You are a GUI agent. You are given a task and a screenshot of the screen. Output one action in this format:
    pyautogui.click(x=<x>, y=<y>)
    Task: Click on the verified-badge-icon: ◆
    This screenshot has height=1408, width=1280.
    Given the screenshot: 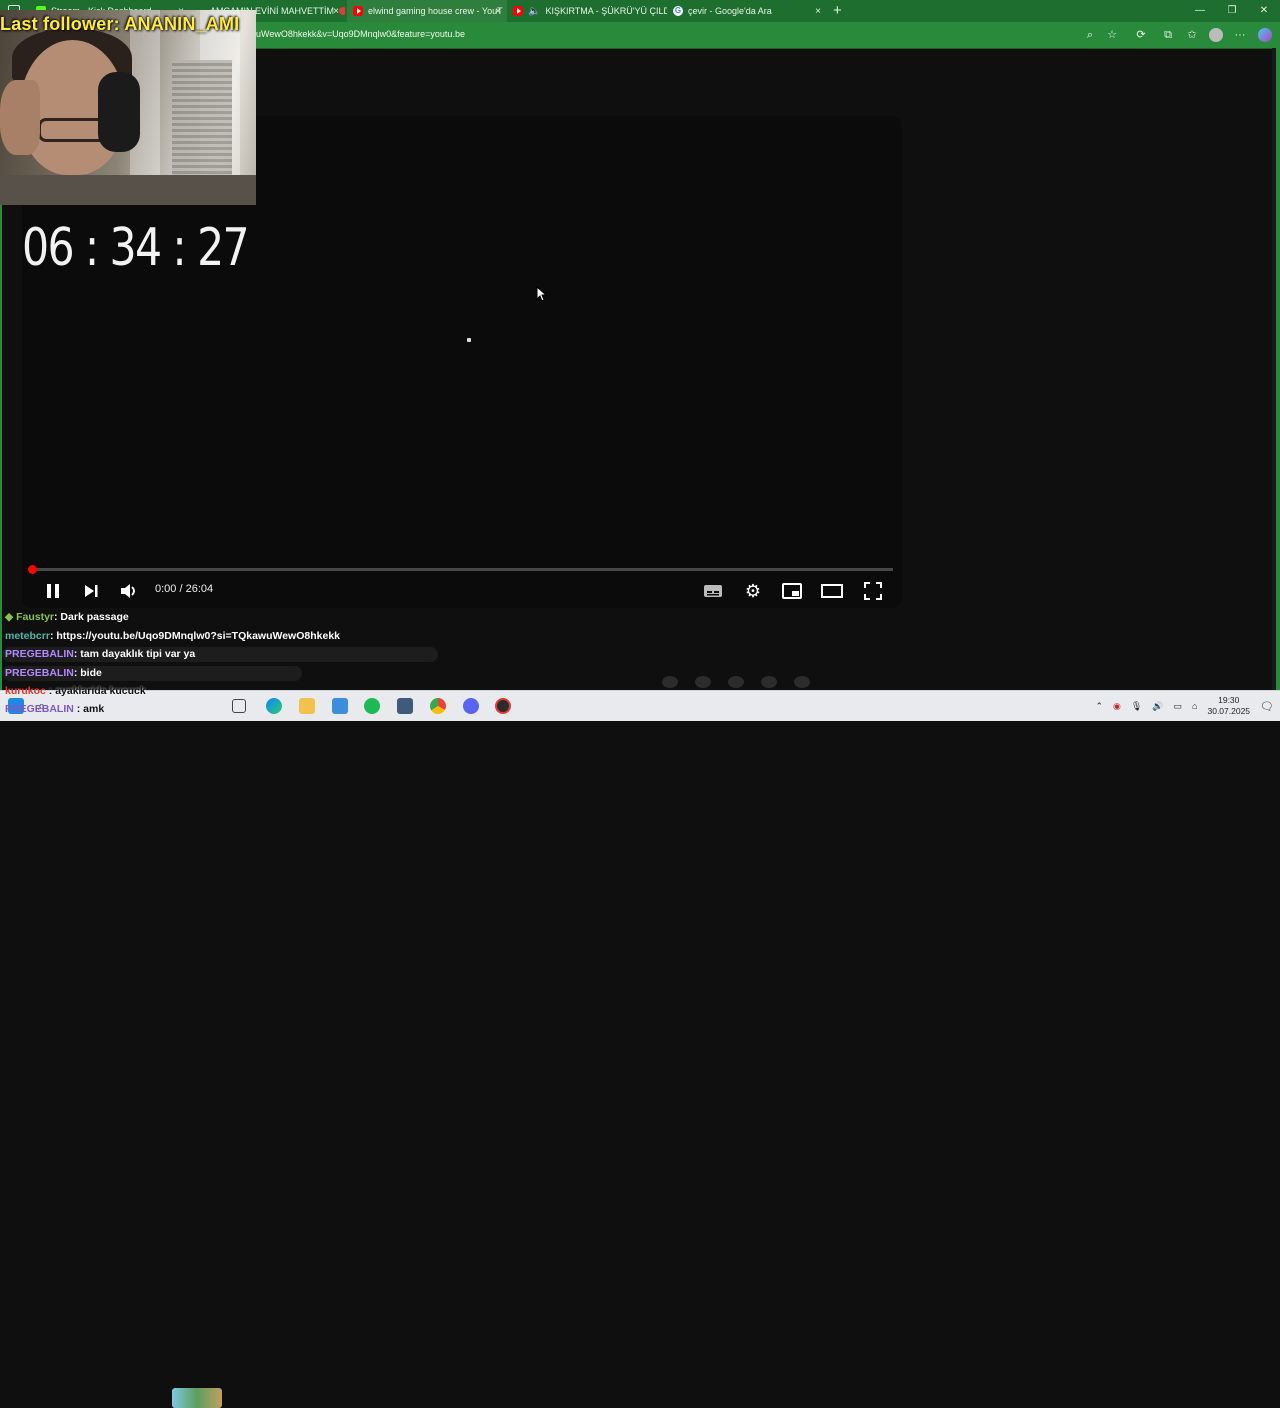 What is the action you would take?
    pyautogui.click(x=9, y=617)
    